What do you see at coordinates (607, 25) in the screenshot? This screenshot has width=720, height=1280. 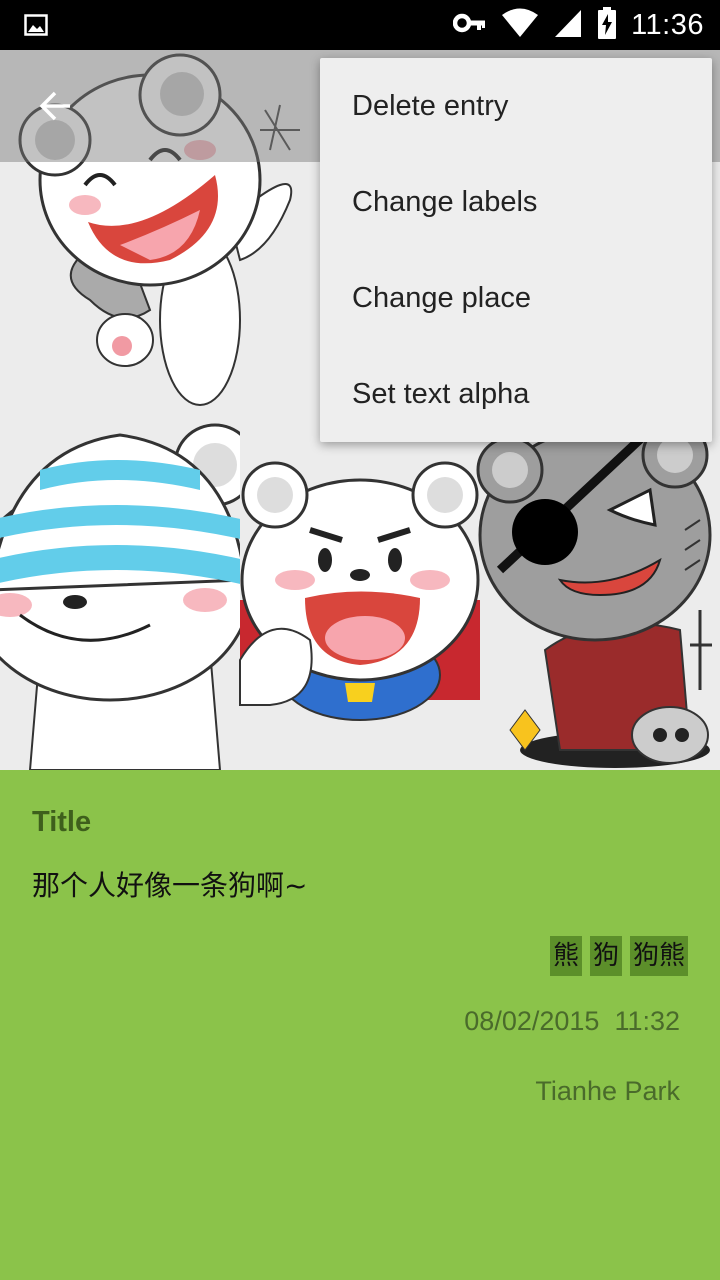 I see `battery-charging-icon` at bounding box center [607, 25].